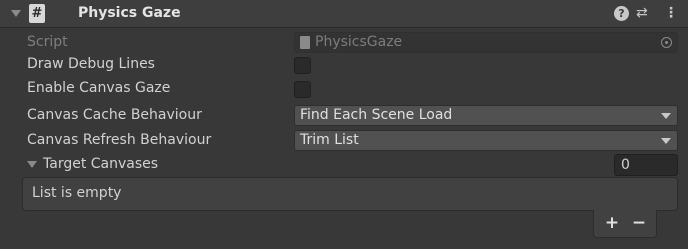 This screenshot has height=249, width=688. Describe the element at coordinates (119, 140) in the screenshot. I see `canvas-refresh-behaviour-label: Canvas Refresh Behaviour` at that location.